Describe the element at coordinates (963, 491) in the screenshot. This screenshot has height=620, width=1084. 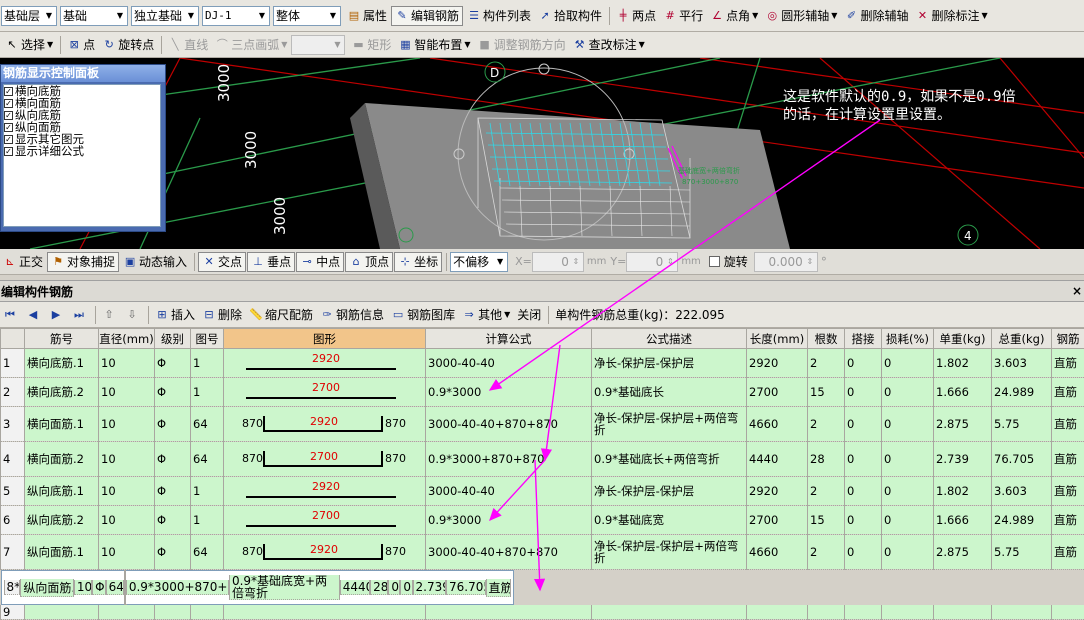
I see `unit-weight-cell: 1.802` at that location.